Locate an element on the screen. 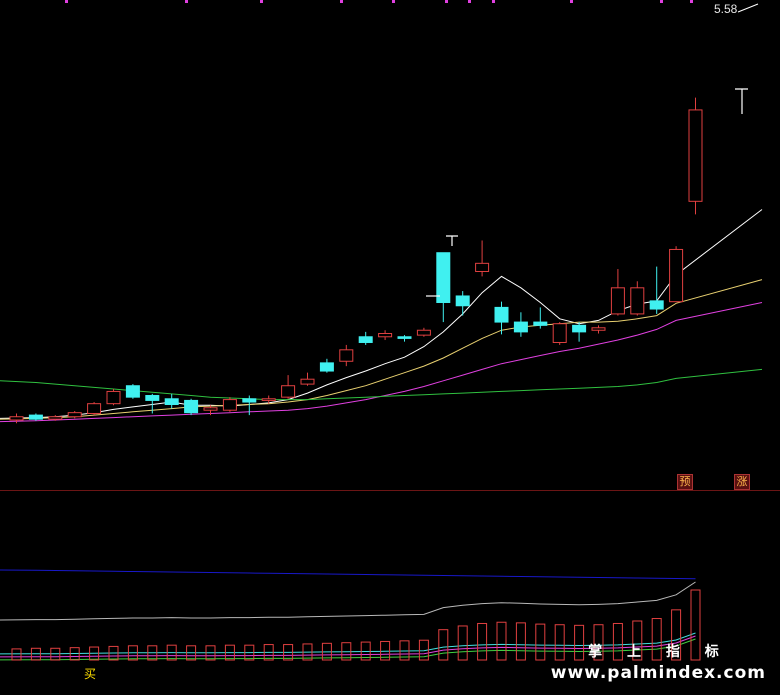 This screenshot has height=695, width=780. signal-zhang-badge: 涨 is located at coordinates (742, 482).